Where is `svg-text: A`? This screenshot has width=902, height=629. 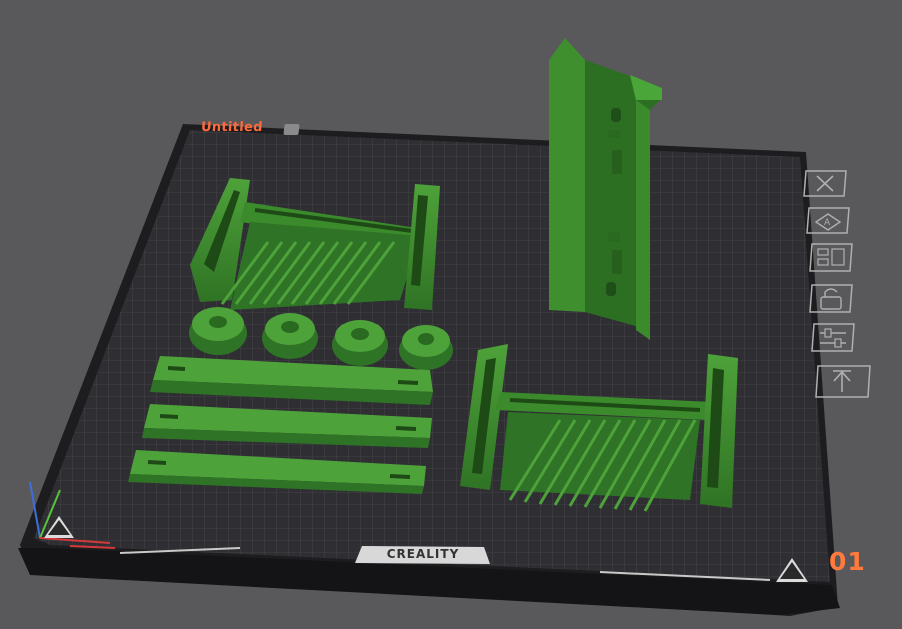 svg-text: A is located at coordinates (827, 223).